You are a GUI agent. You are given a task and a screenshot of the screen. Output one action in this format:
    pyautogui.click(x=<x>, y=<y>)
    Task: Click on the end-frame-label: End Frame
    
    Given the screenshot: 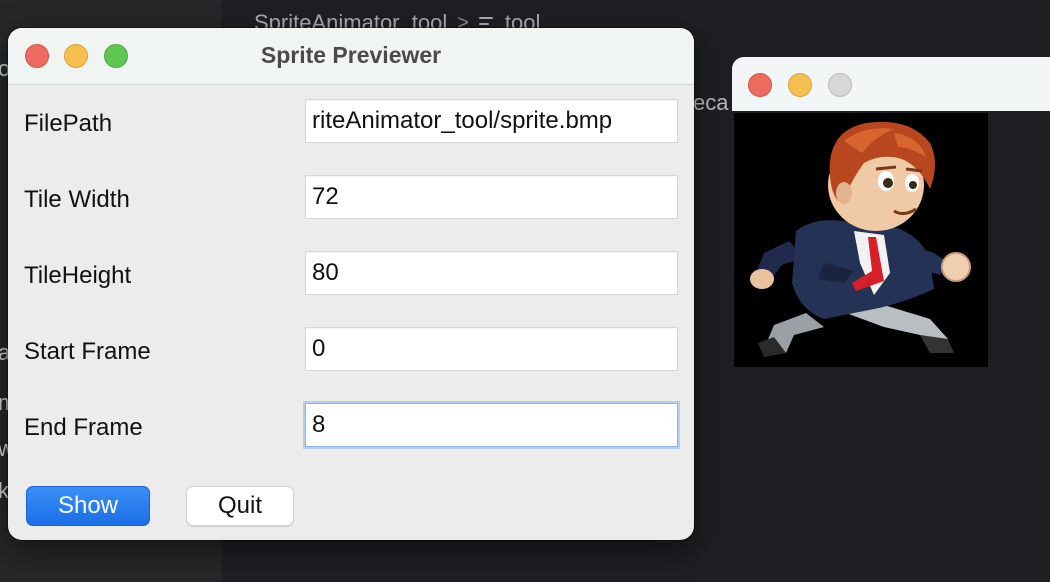 What is the action you would take?
    pyautogui.click(x=83, y=427)
    